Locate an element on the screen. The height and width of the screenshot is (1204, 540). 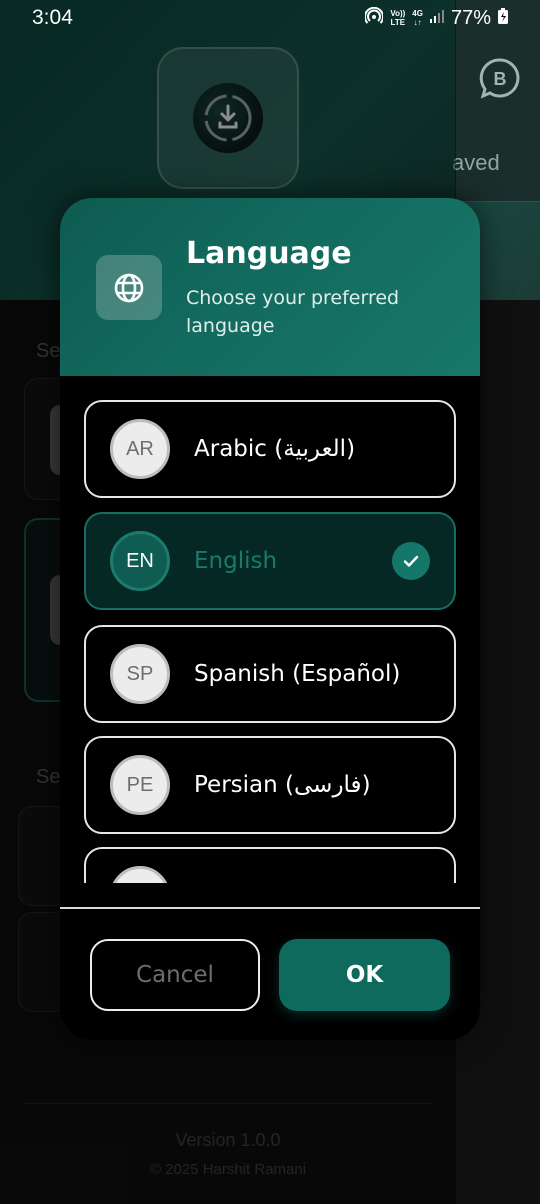
globe-icon is located at coordinates (129, 287).